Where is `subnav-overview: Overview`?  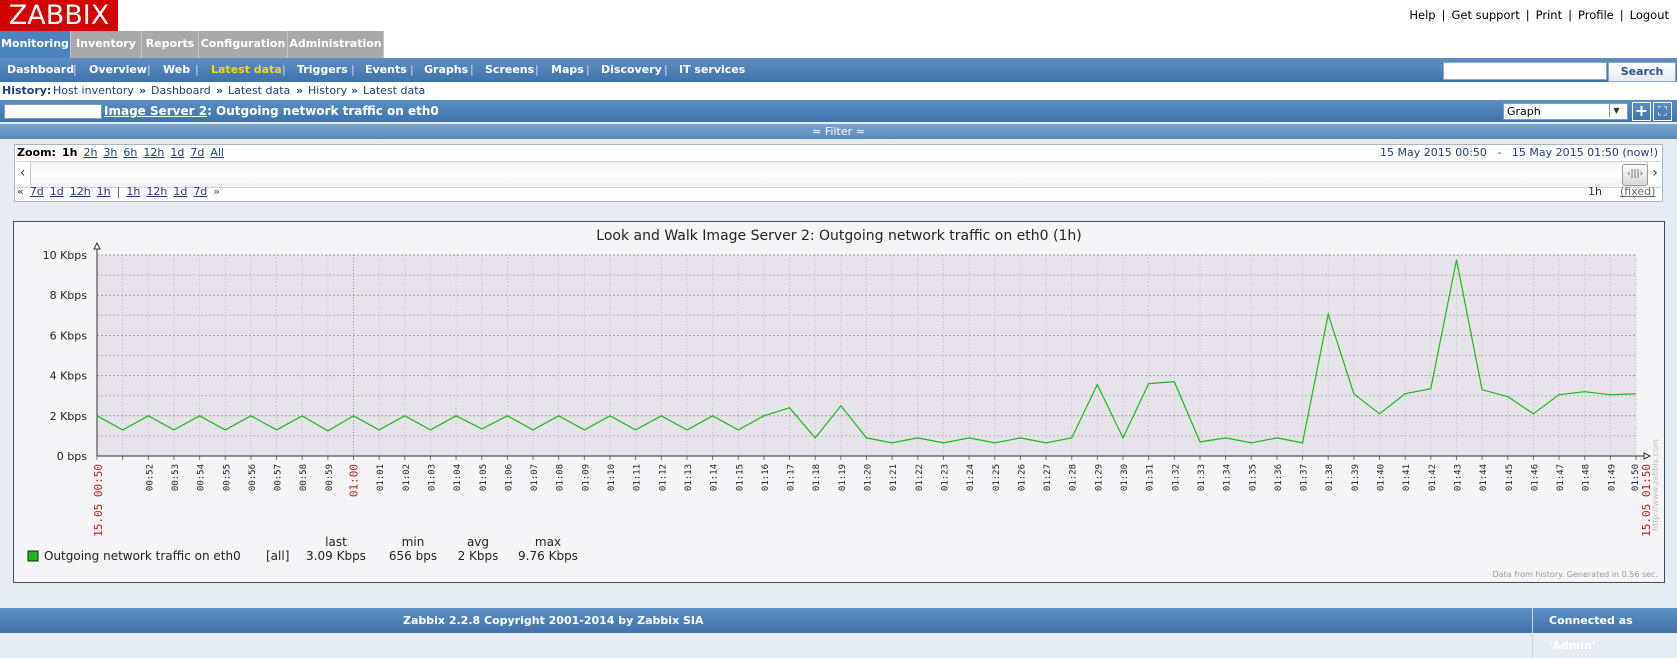 subnav-overview: Overview is located at coordinates (118, 70).